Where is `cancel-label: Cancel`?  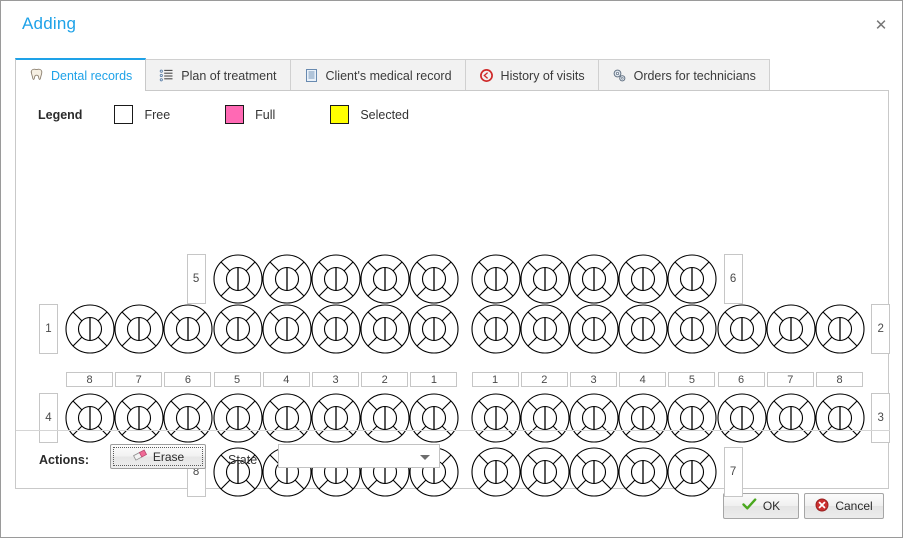
cancel-label: Cancel is located at coordinates (854, 506).